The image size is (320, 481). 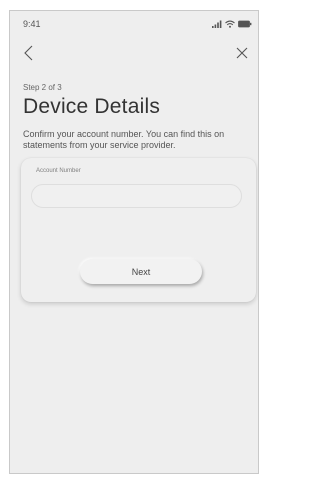 What do you see at coordinates (134, 21) in the screenshot?
I see `status-bar: 9:41` at bounding box center [134, 21].